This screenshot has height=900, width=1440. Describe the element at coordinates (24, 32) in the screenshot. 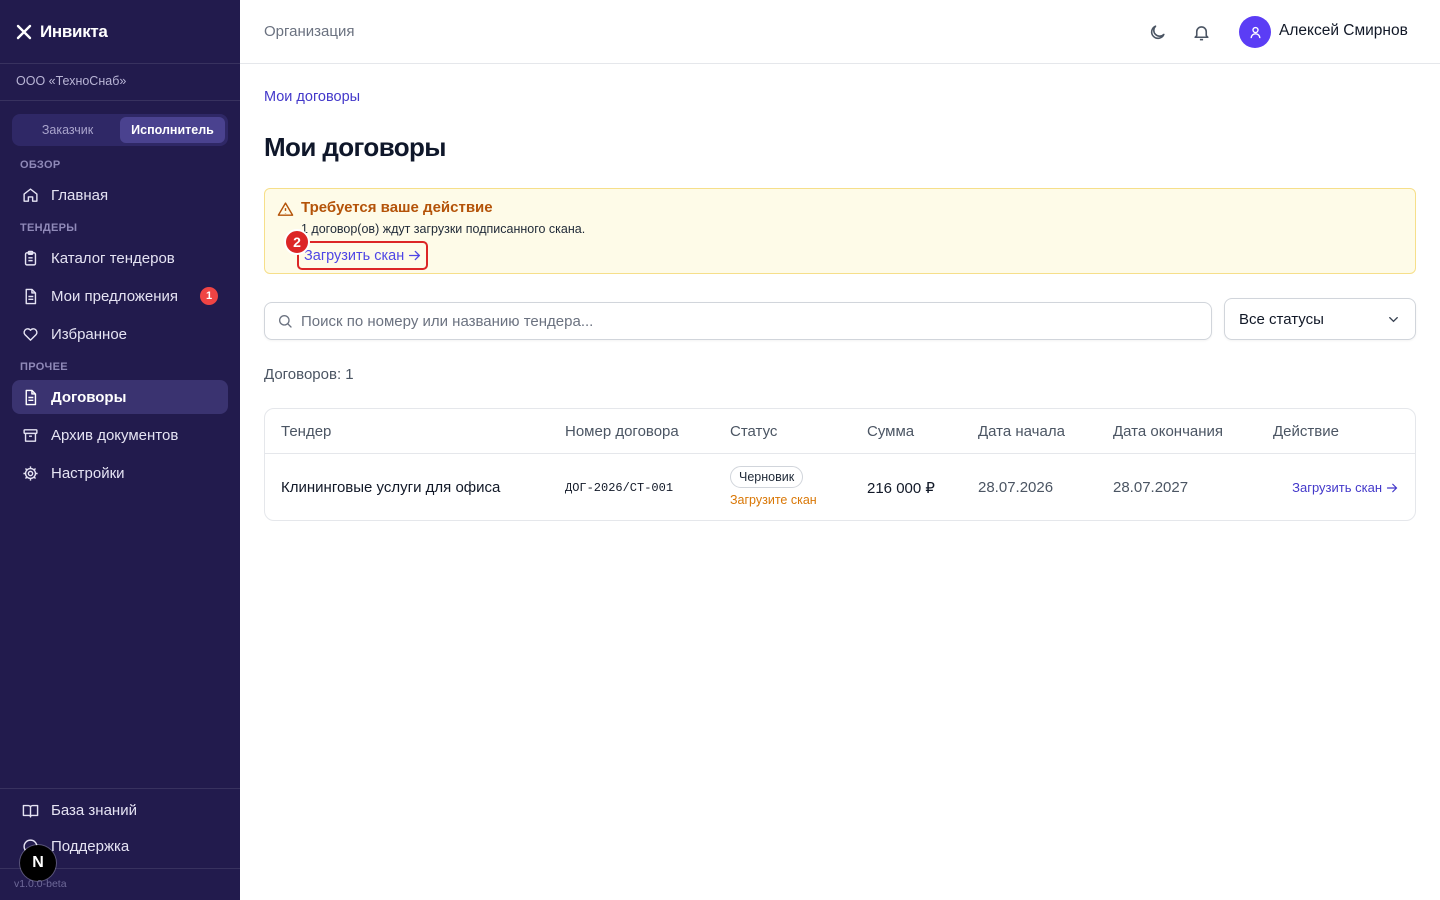

I see `close-x-logo-icon` at that location.